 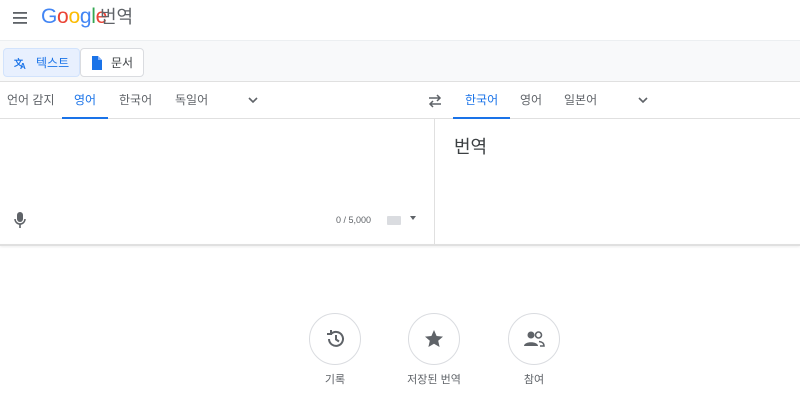 I want to click on source-lang-german: 독일어, so click(x=191, y=100).